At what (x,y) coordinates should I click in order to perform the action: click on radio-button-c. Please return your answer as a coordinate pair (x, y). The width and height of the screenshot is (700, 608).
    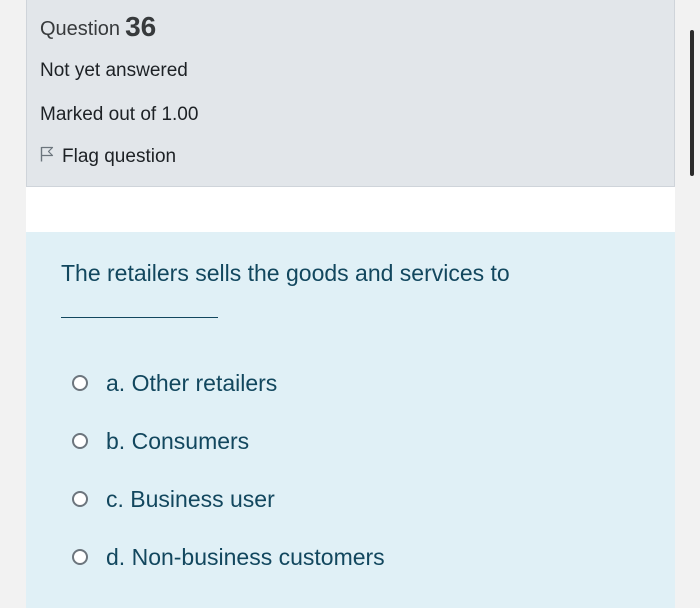
    Looking at the image, I should click on (80, 499).